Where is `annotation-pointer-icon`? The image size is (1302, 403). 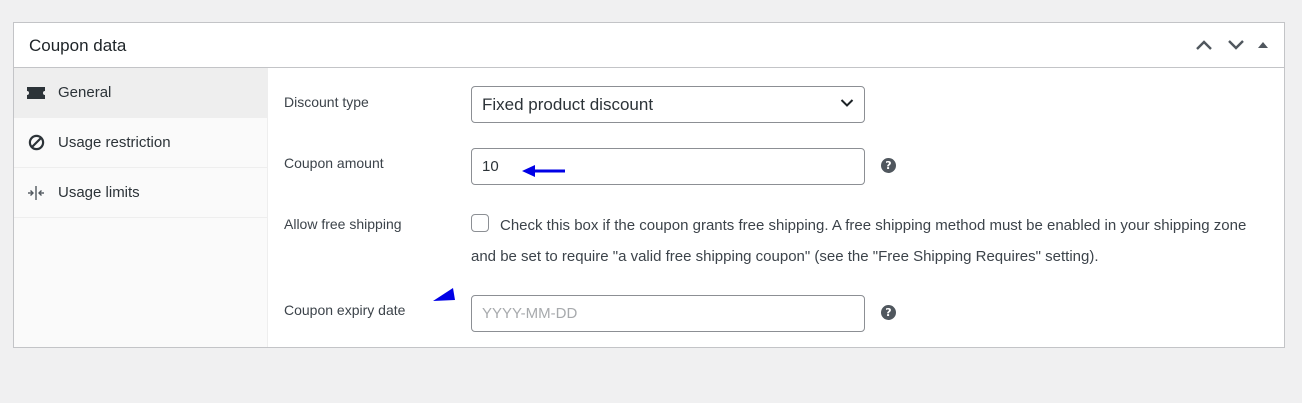 annotation-pointer-icon is located at coordinates (444, 294).